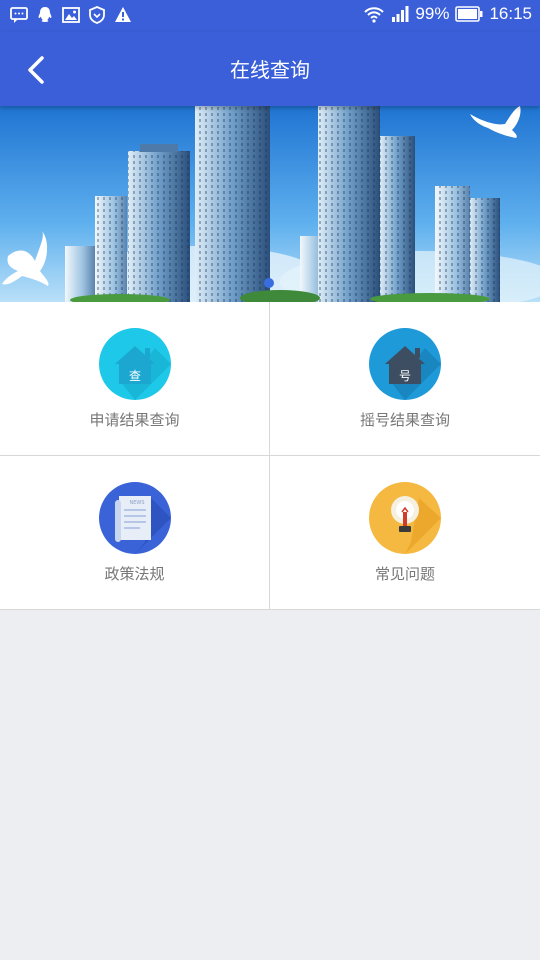 The image size is (540, 960). I want to click on menu-item-label: 政策法规, so click(134, 574).